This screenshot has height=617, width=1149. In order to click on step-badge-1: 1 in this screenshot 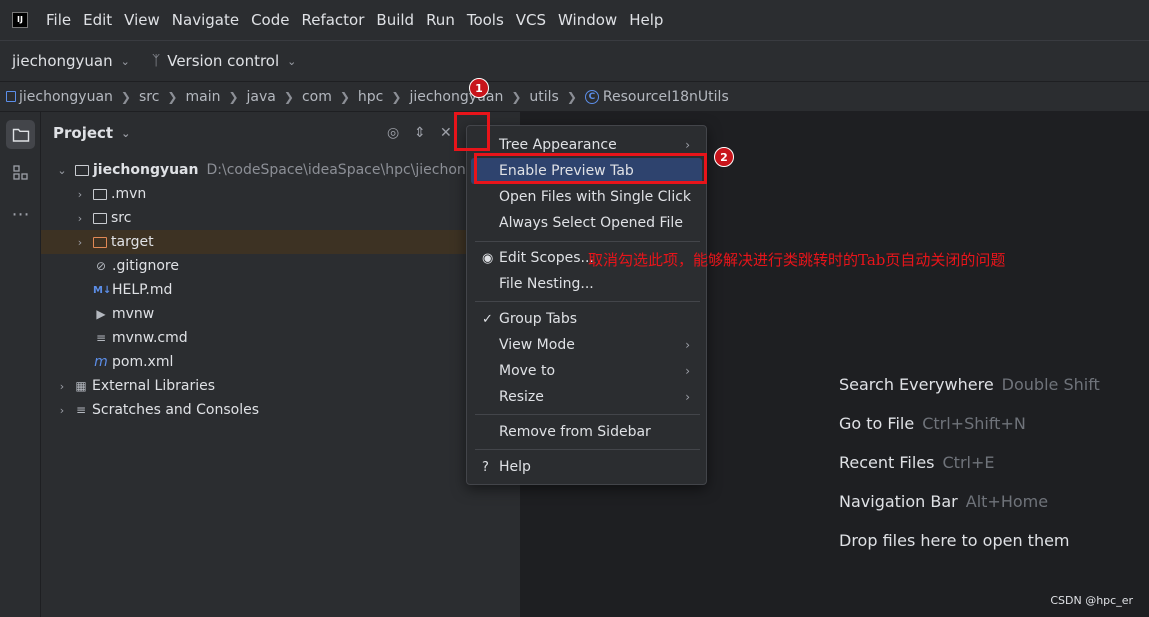, I will do `click(479, 88)`.